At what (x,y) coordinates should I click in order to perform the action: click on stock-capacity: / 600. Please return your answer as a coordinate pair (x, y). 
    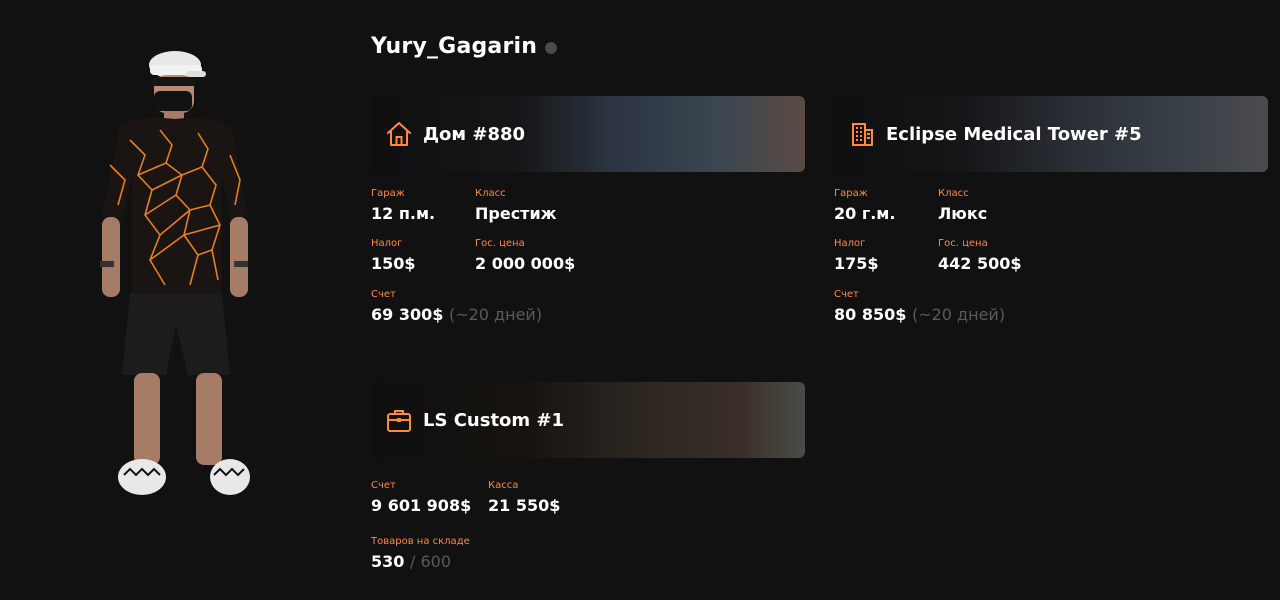
    Looking at the image, I should click on (430, 561).